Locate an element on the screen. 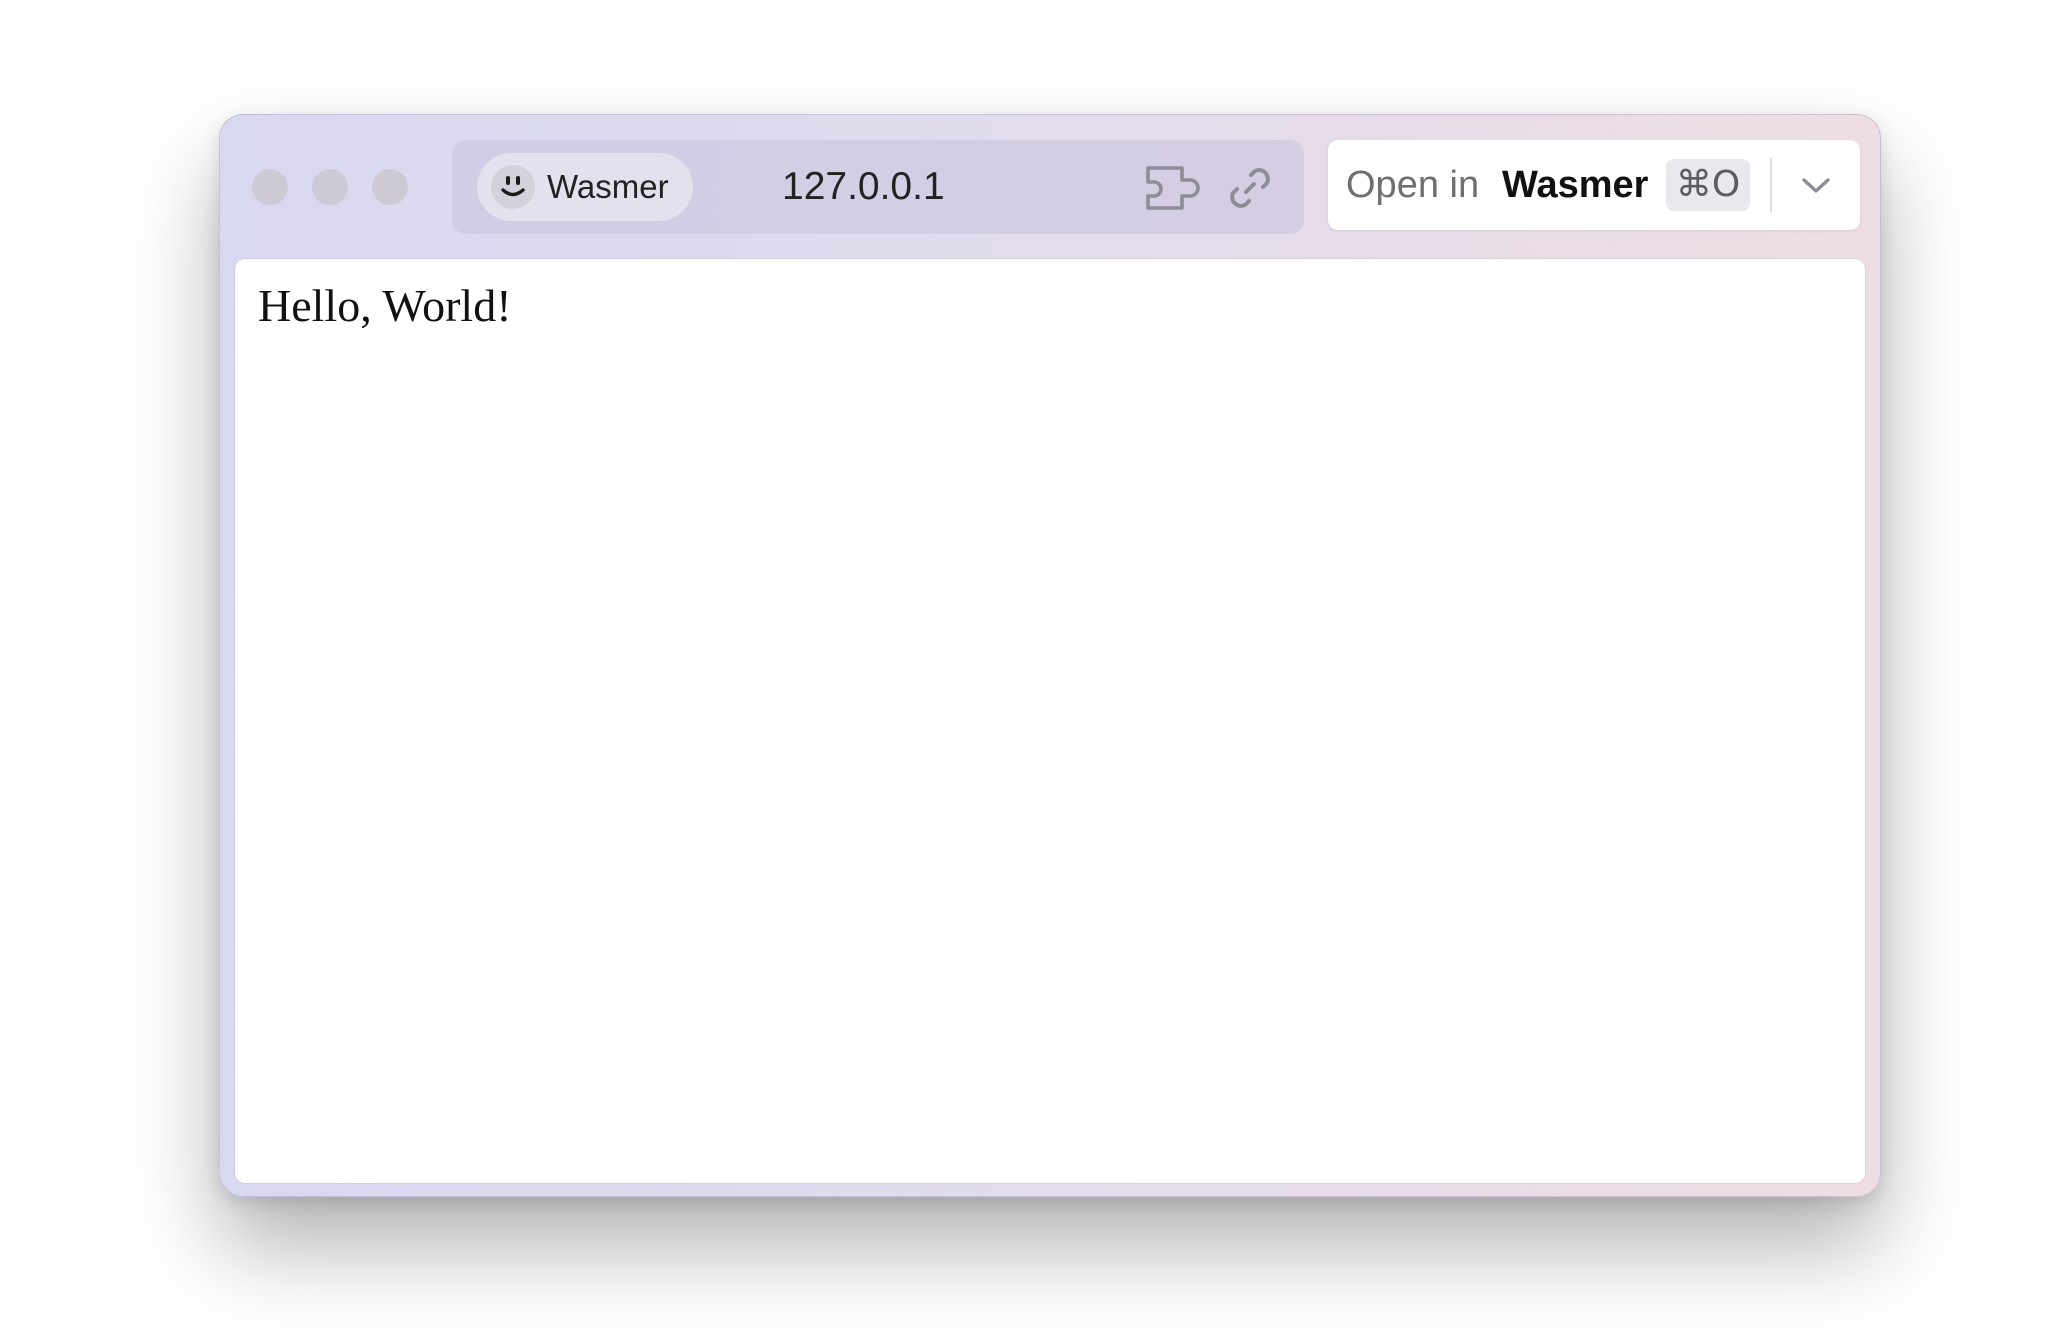 This screenshot has width=2048, height=1342. close-window-button is located at coordinates (270, 187).